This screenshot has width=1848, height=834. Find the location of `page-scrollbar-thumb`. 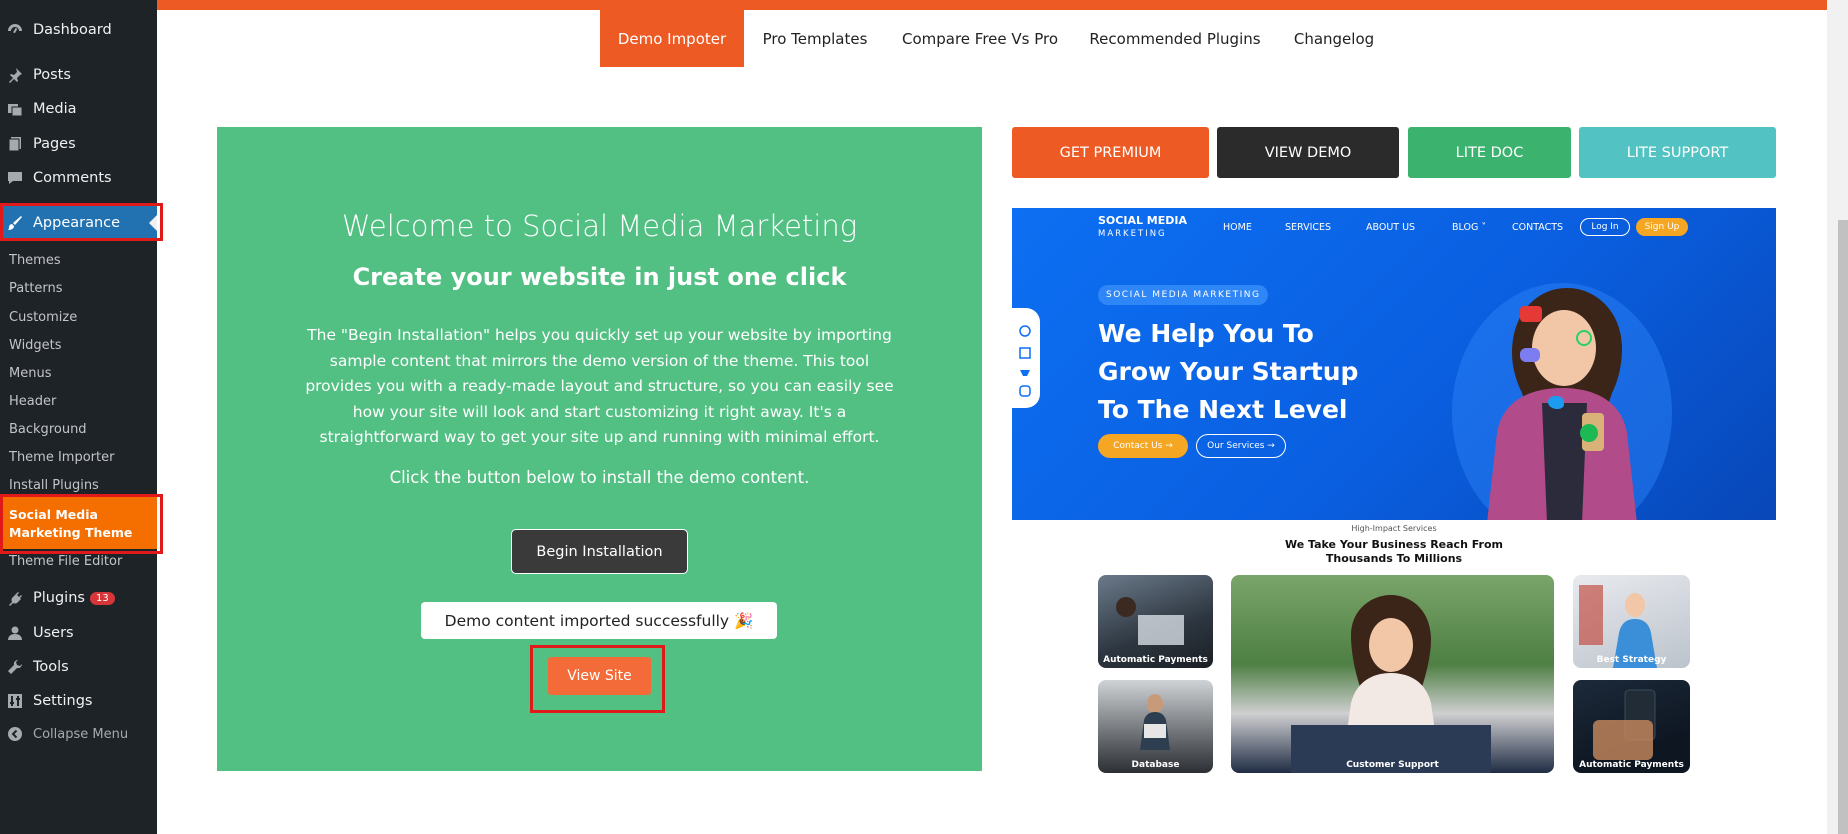

page-scrollbar-thumb is located at coordinates (1843, 527).